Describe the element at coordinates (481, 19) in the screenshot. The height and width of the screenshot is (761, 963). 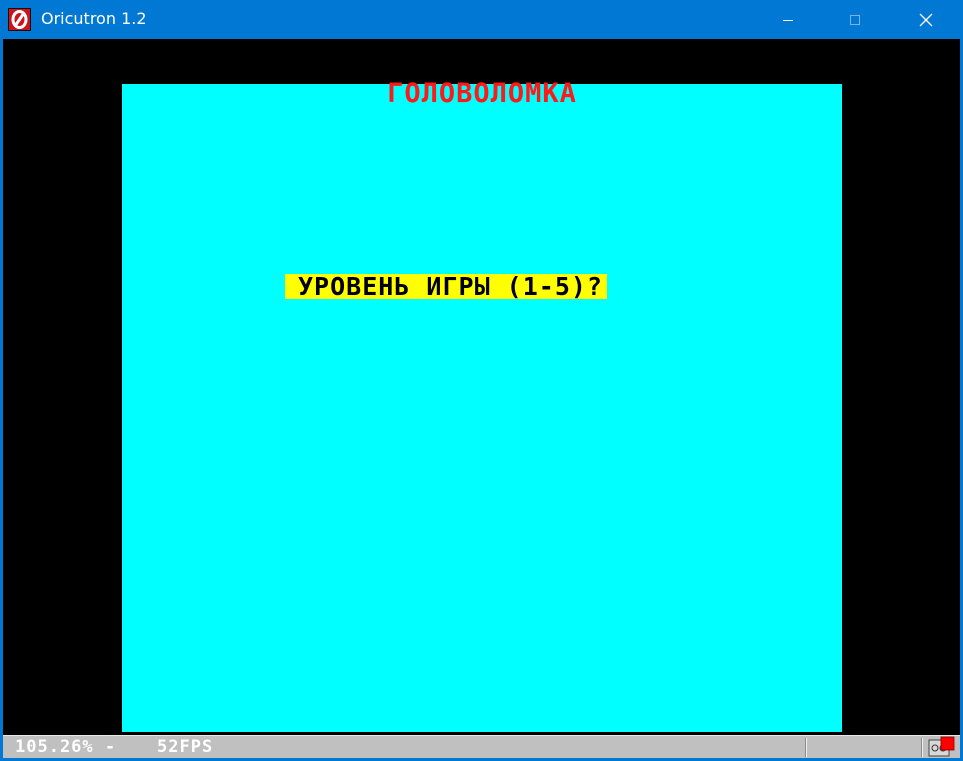
I see `title-bar: Oricutron 1.2` at that location.